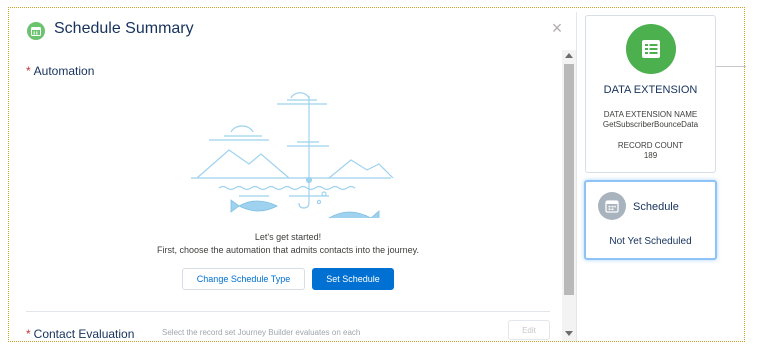 This screenshot has width=759, height=358. I want to click on scroll-down-arrow-icon, so click(569, 333).